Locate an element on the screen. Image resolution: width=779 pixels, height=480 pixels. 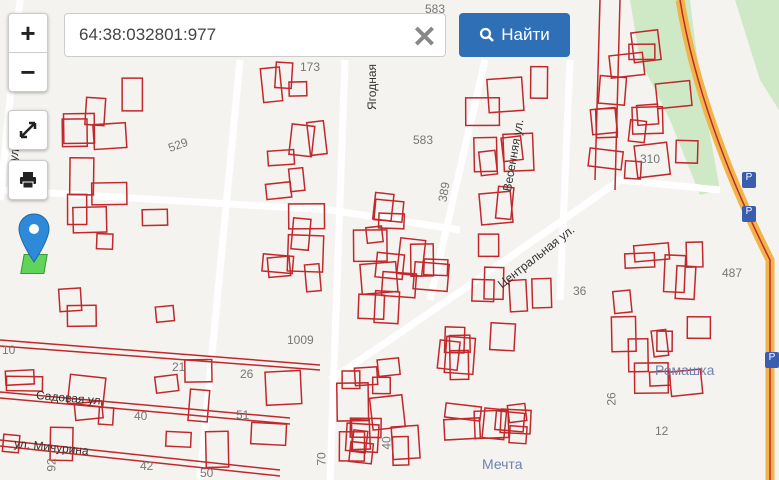
parcel-number: 51 is located at coordinates (243, 415).